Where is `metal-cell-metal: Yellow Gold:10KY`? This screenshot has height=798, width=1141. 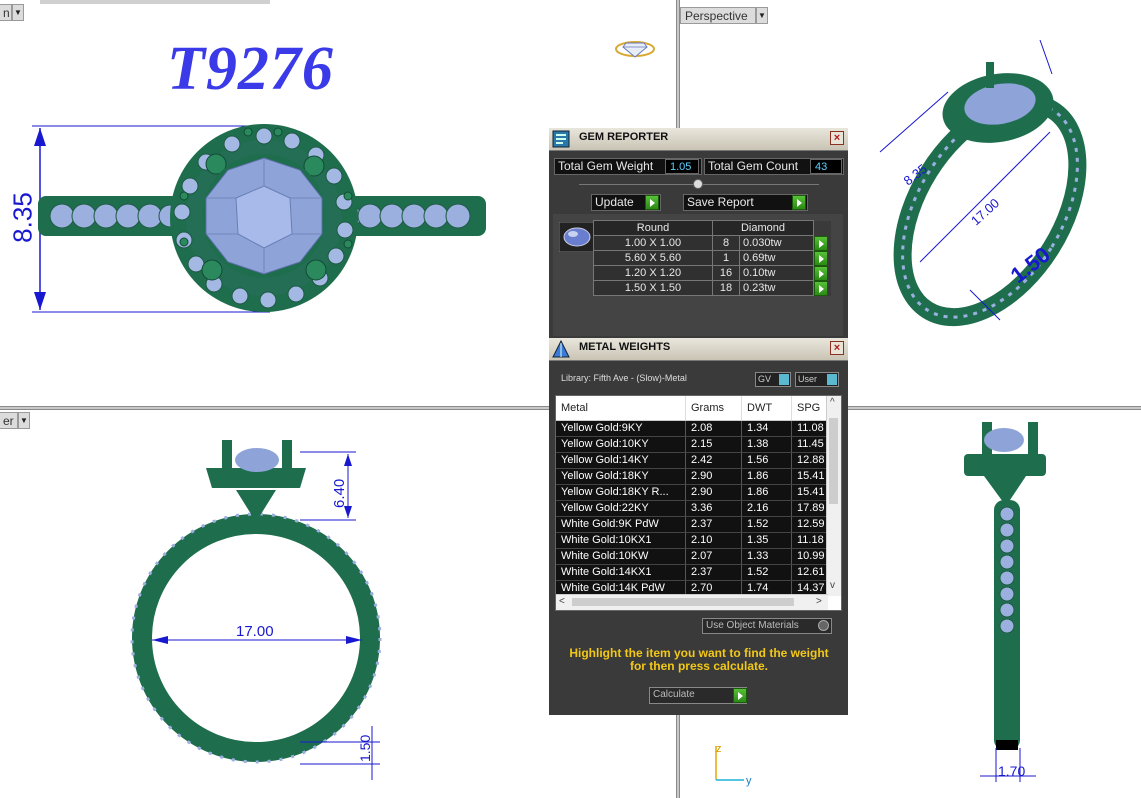 metal-cell-metal: Yellow Gold:10KY is located at coordinates (621, 444).